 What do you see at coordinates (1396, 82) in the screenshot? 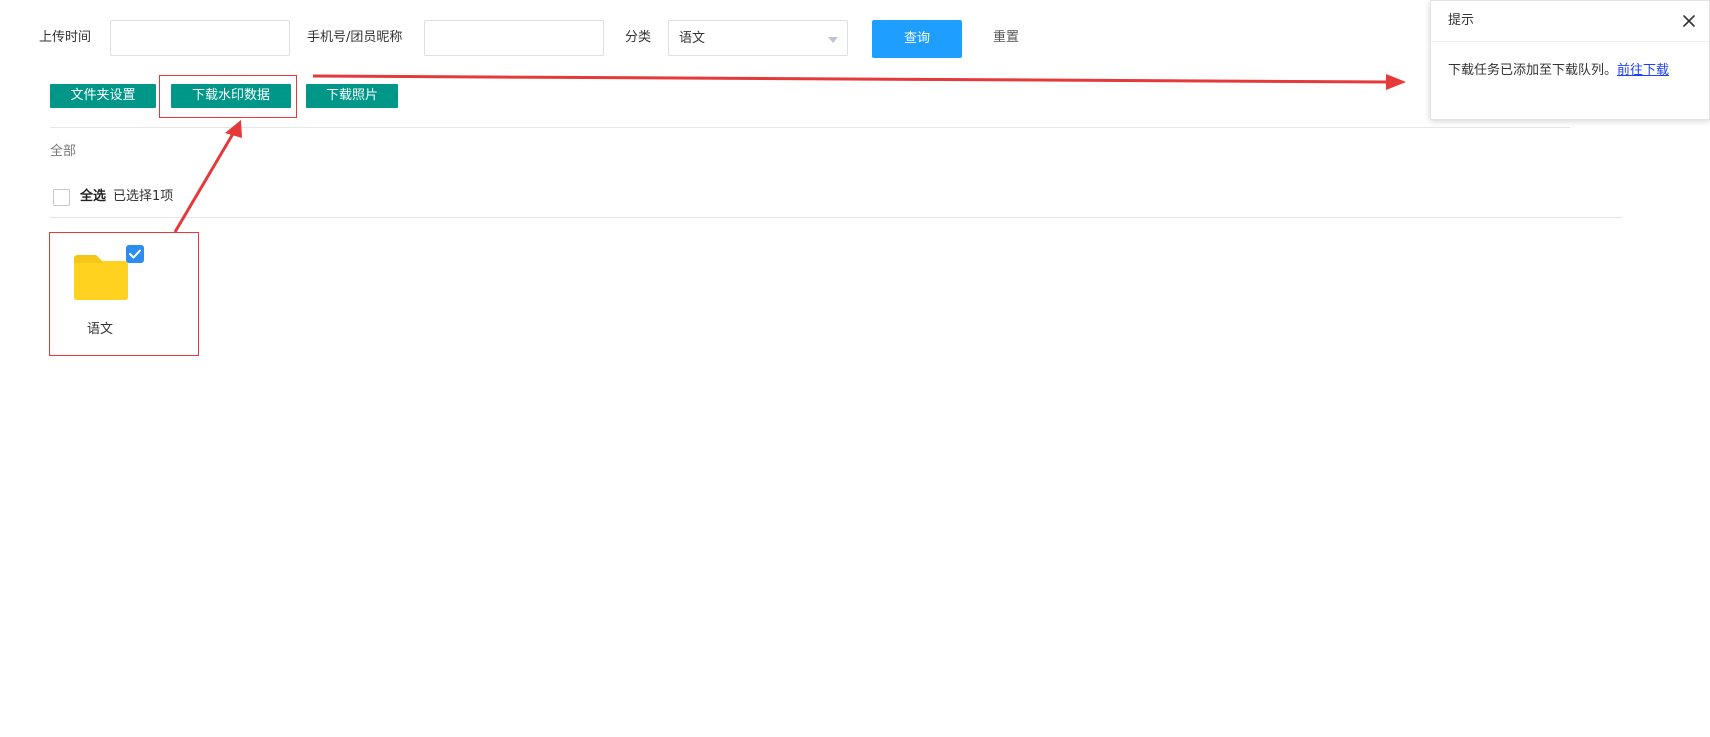
I see `annotation-arrowhead-right` at bounding box center [1396, 82].